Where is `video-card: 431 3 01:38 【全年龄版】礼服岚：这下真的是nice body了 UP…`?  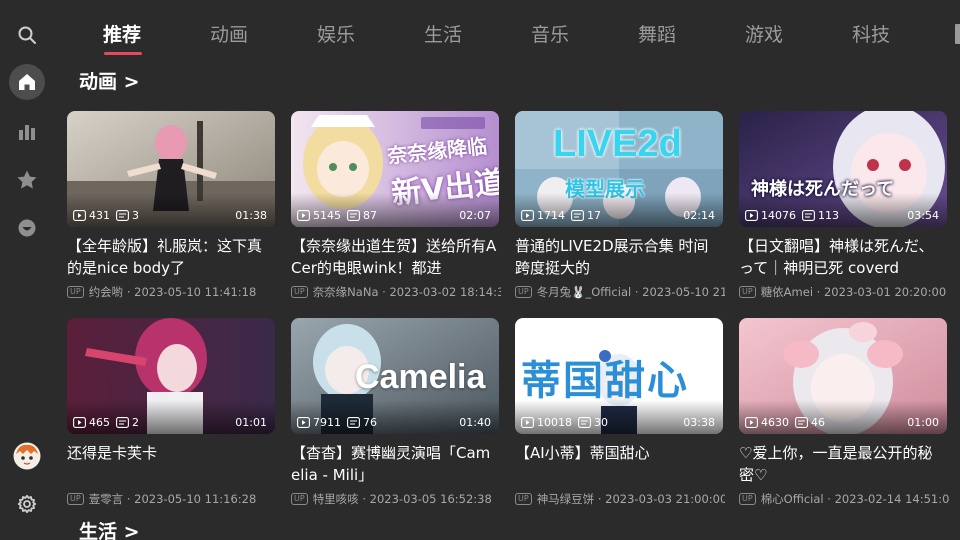
video-card: 431 3 01:38 【全年龄版】礼服岚：这下真的是nice body了 UP… is located at coordinates (171, 205).